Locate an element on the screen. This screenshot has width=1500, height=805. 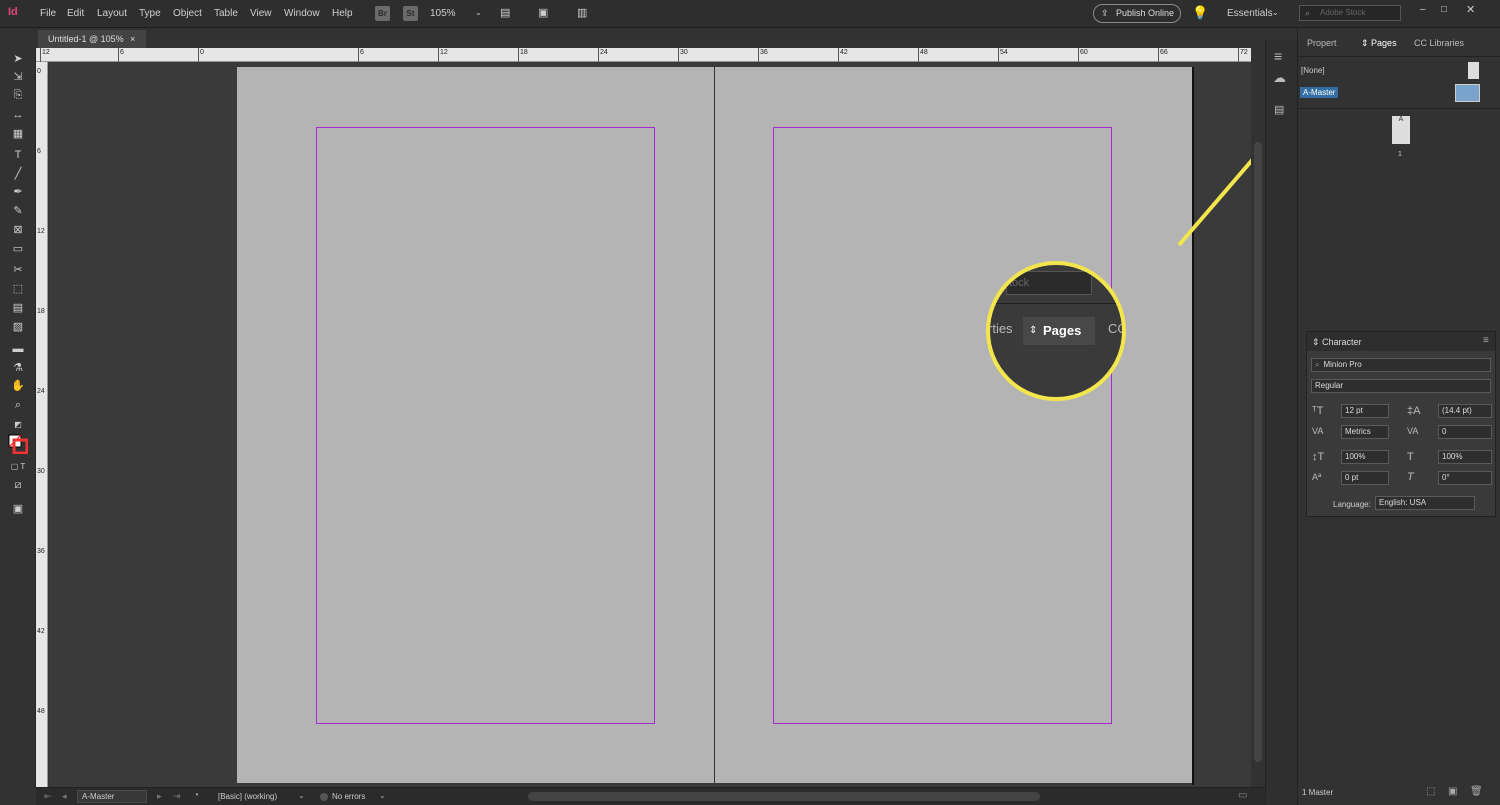
first-page-icon: ⇤ is located at coordinates (48, 796).